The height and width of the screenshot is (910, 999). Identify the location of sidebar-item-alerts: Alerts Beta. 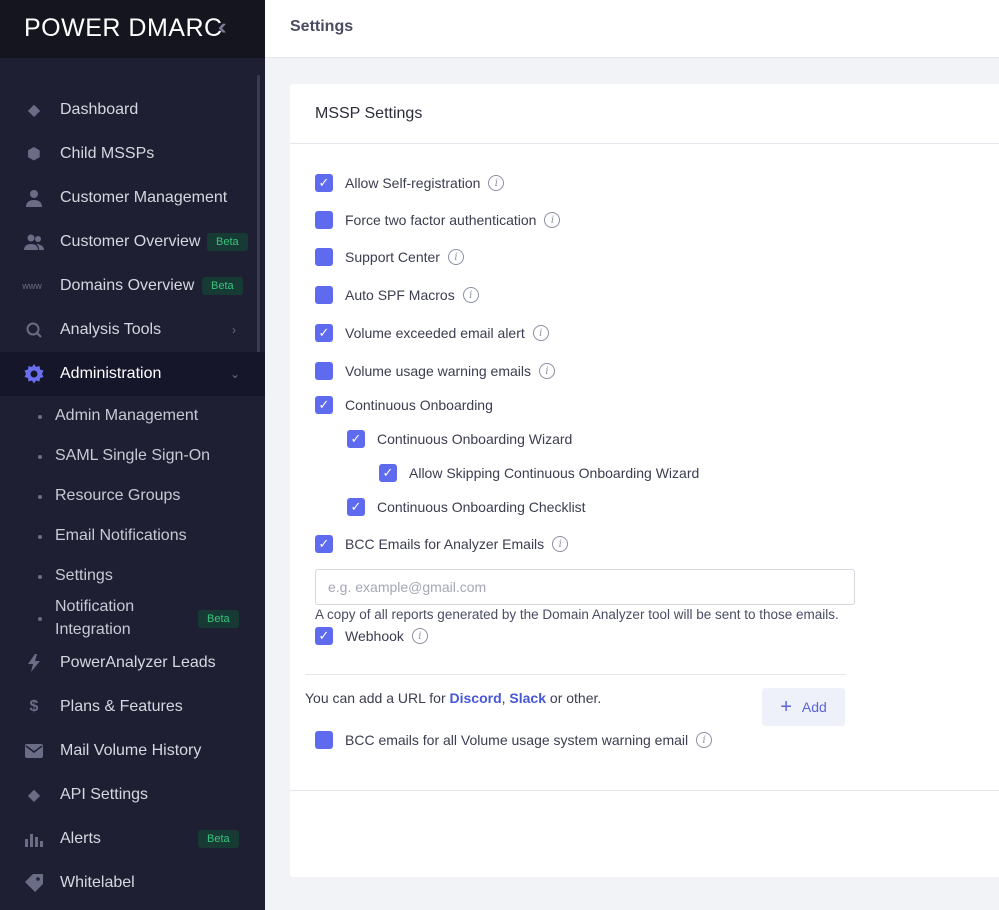
(128, 839).